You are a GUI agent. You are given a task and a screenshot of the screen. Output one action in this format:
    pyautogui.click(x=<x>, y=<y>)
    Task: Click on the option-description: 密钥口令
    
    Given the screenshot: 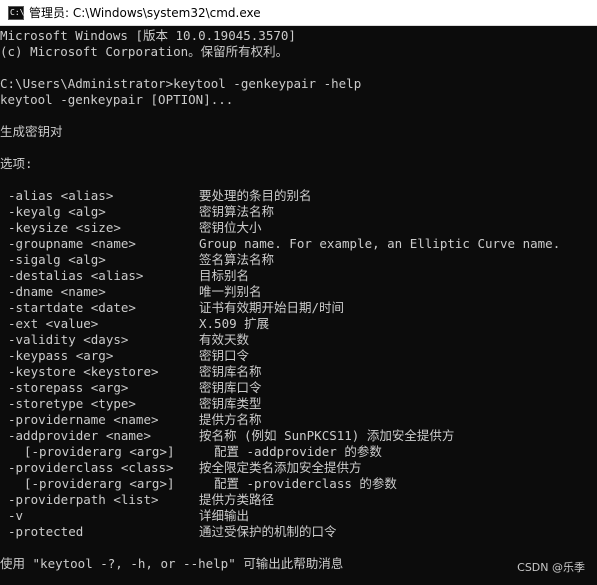 What is the action you would take?
    pyautogui.click(x=224, y=355)
    